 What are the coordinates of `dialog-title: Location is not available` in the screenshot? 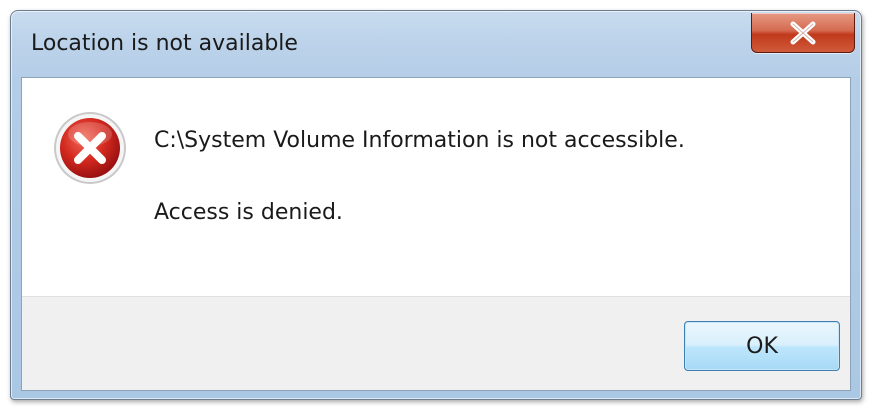 It's located at (164, 43).